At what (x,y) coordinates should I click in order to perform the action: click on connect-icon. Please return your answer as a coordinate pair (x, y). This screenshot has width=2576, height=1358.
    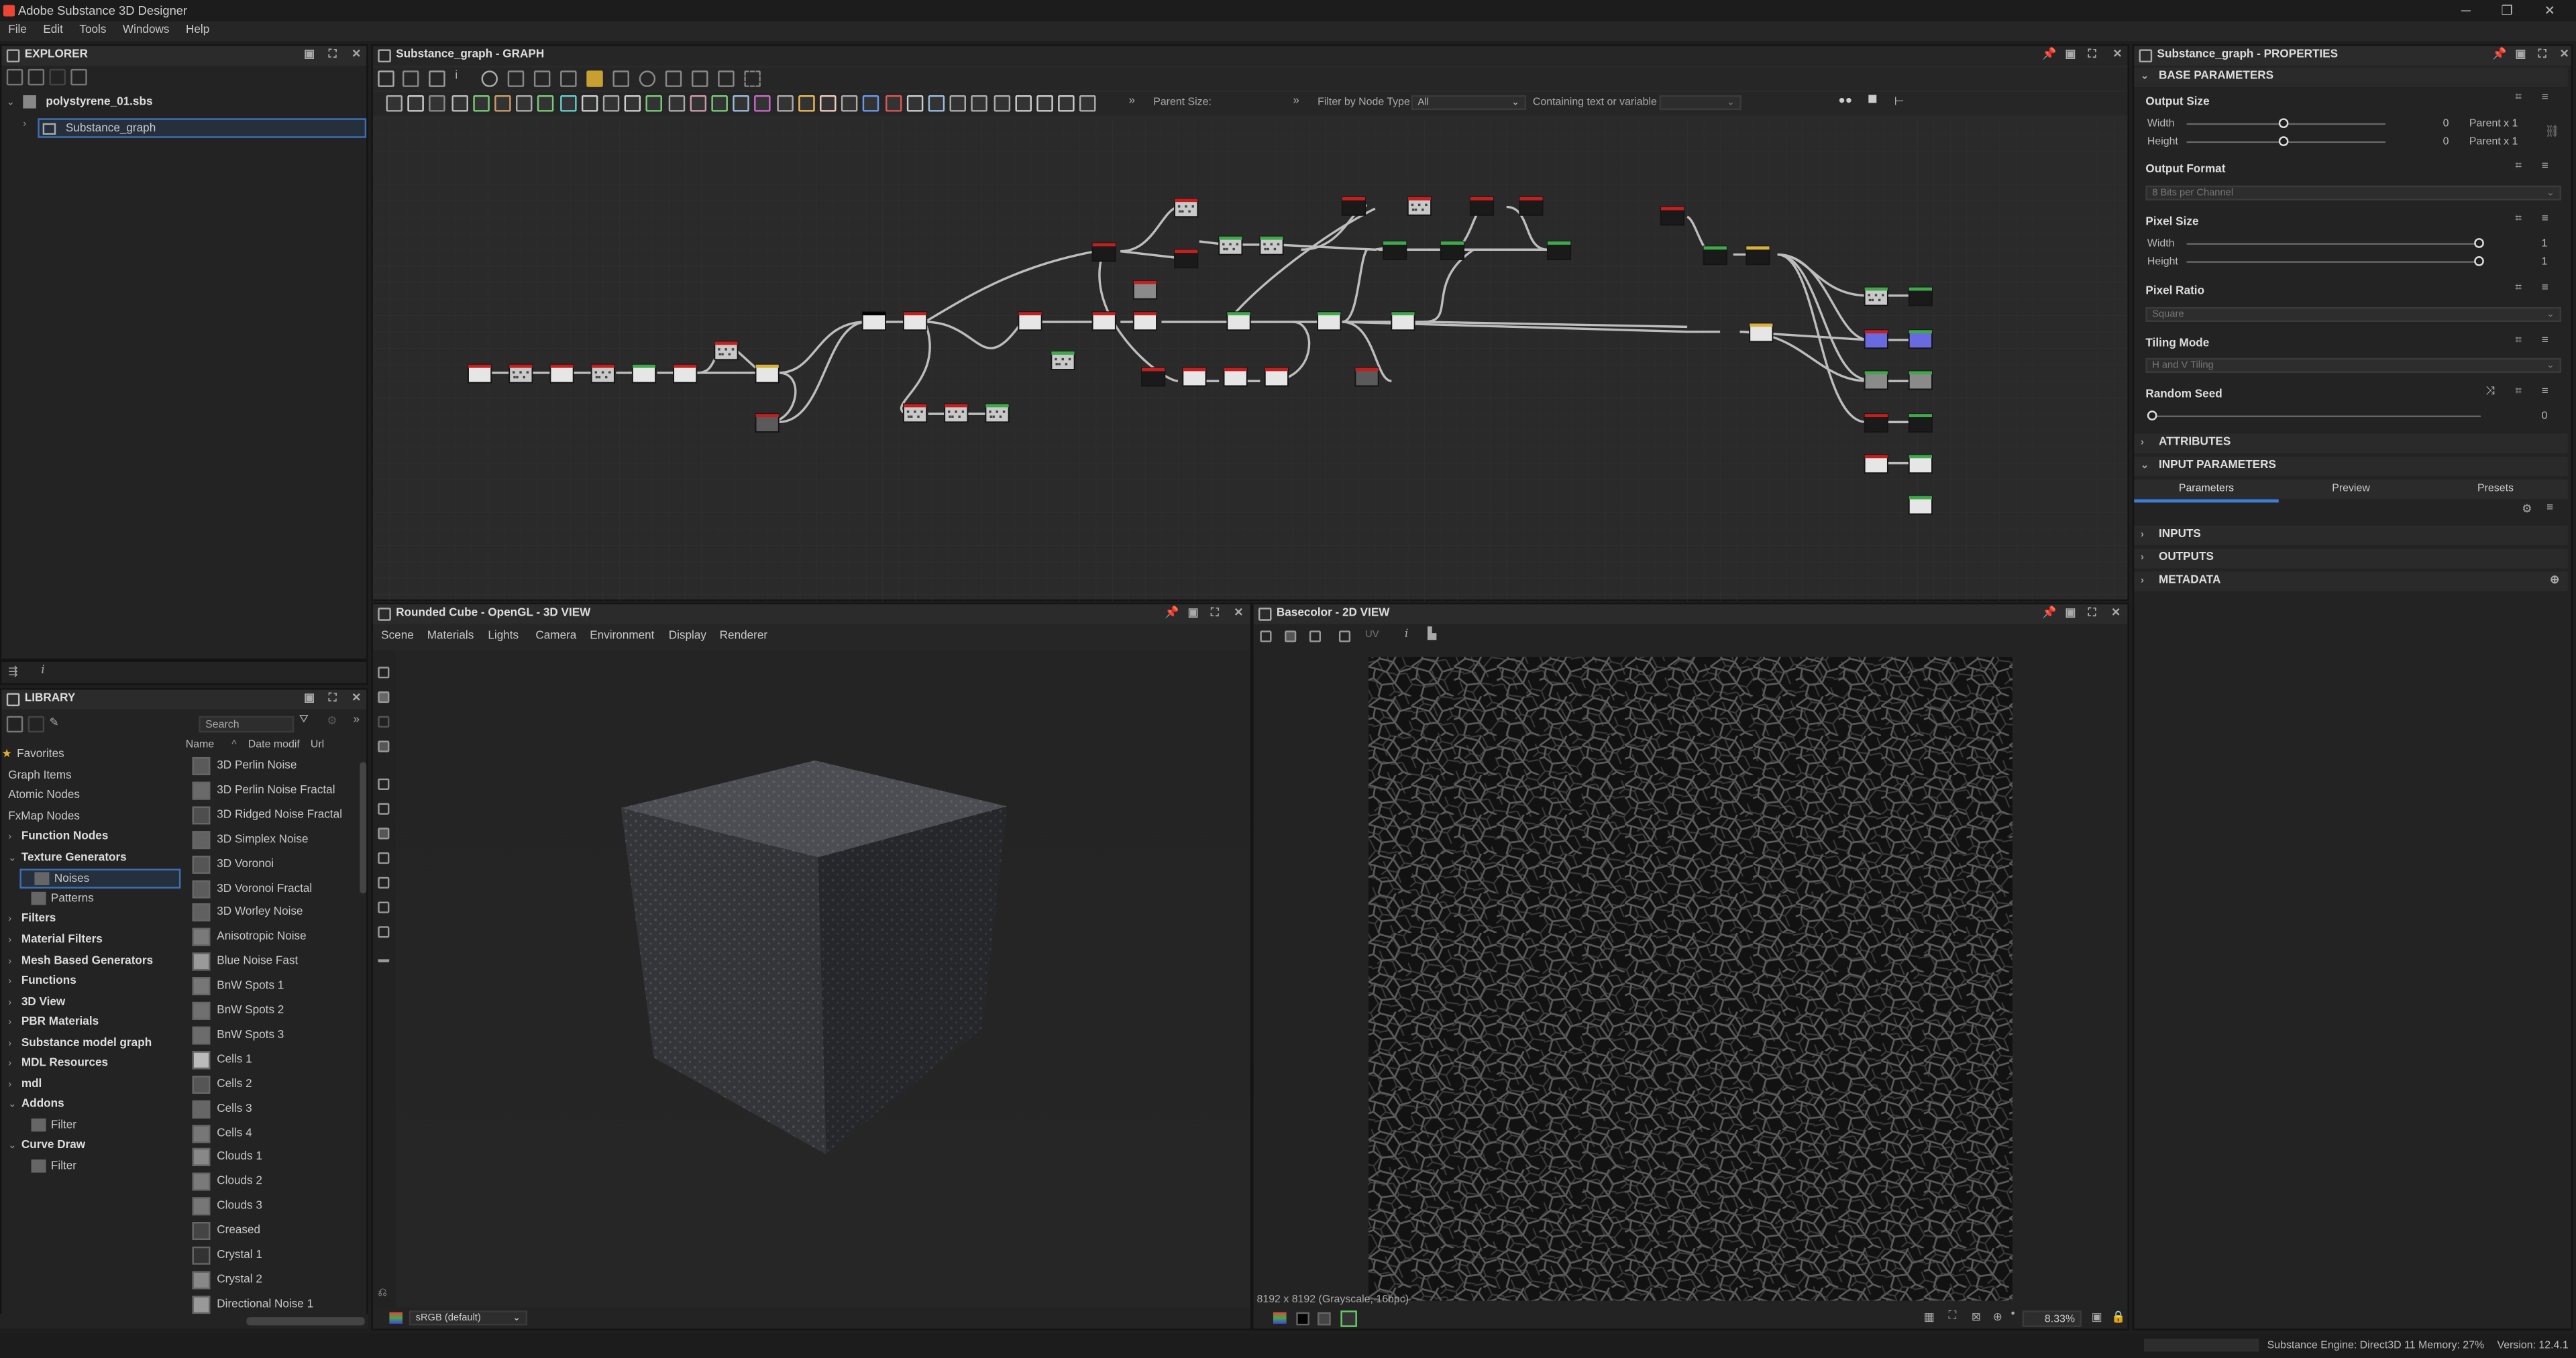
    Looking at the image, I should click on (516, 78).